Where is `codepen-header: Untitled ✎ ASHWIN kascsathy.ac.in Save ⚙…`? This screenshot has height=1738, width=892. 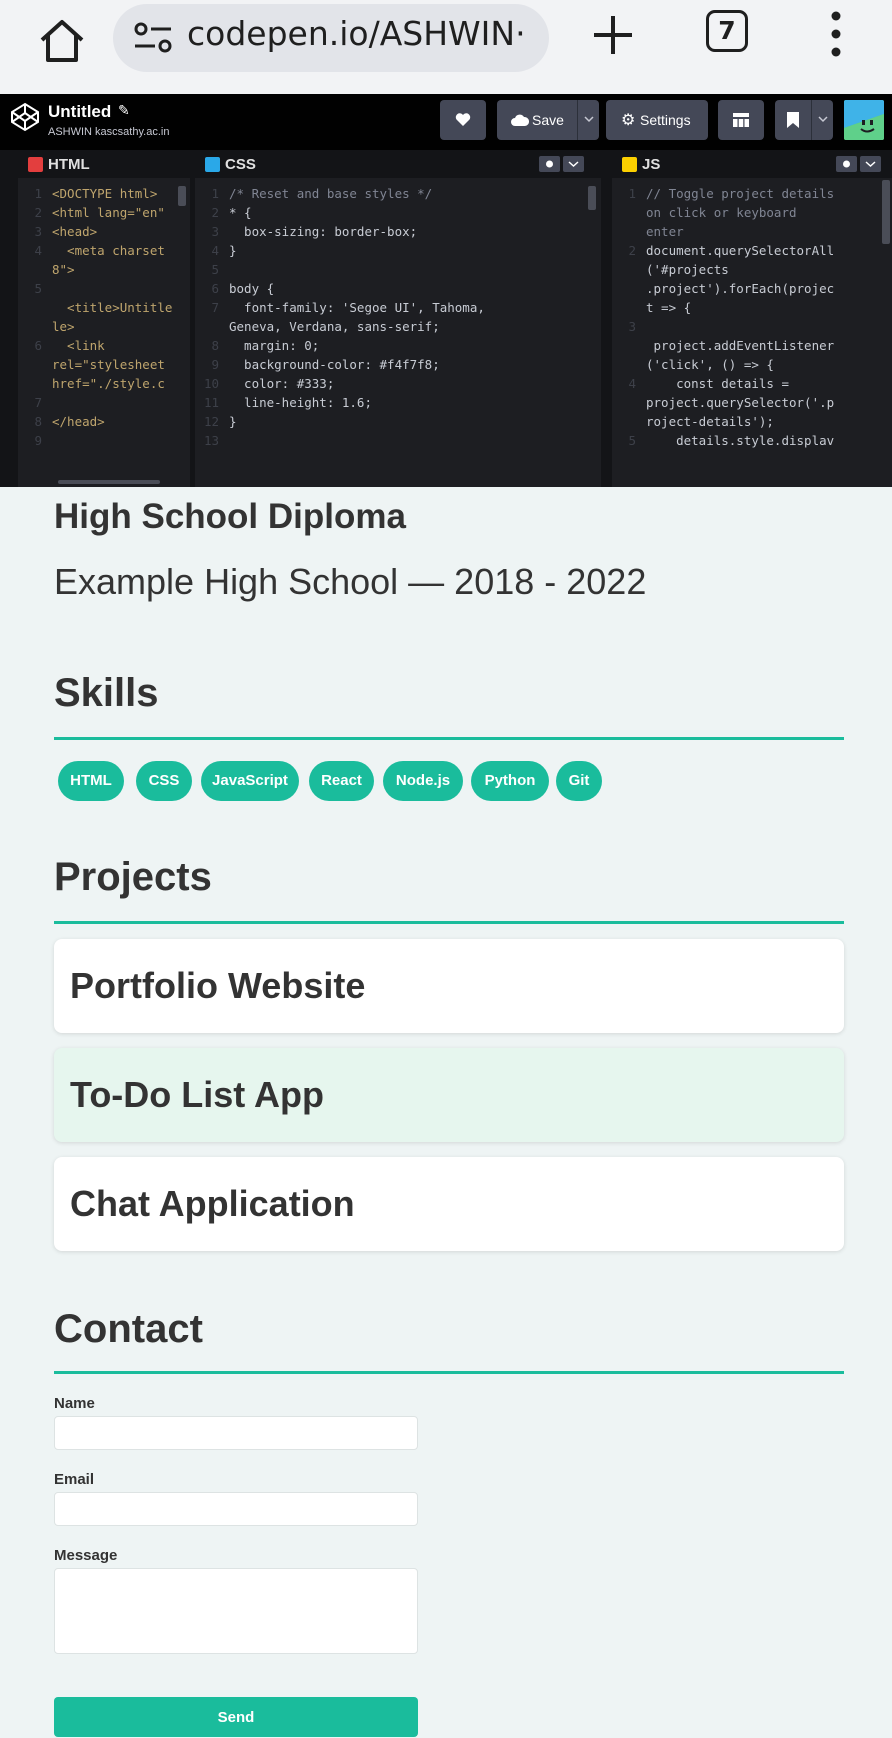
codepen-header: Untitled ✎ ASHWIN kascsathy.ac.in Save ⚙… is located at coordinates (446, 122).